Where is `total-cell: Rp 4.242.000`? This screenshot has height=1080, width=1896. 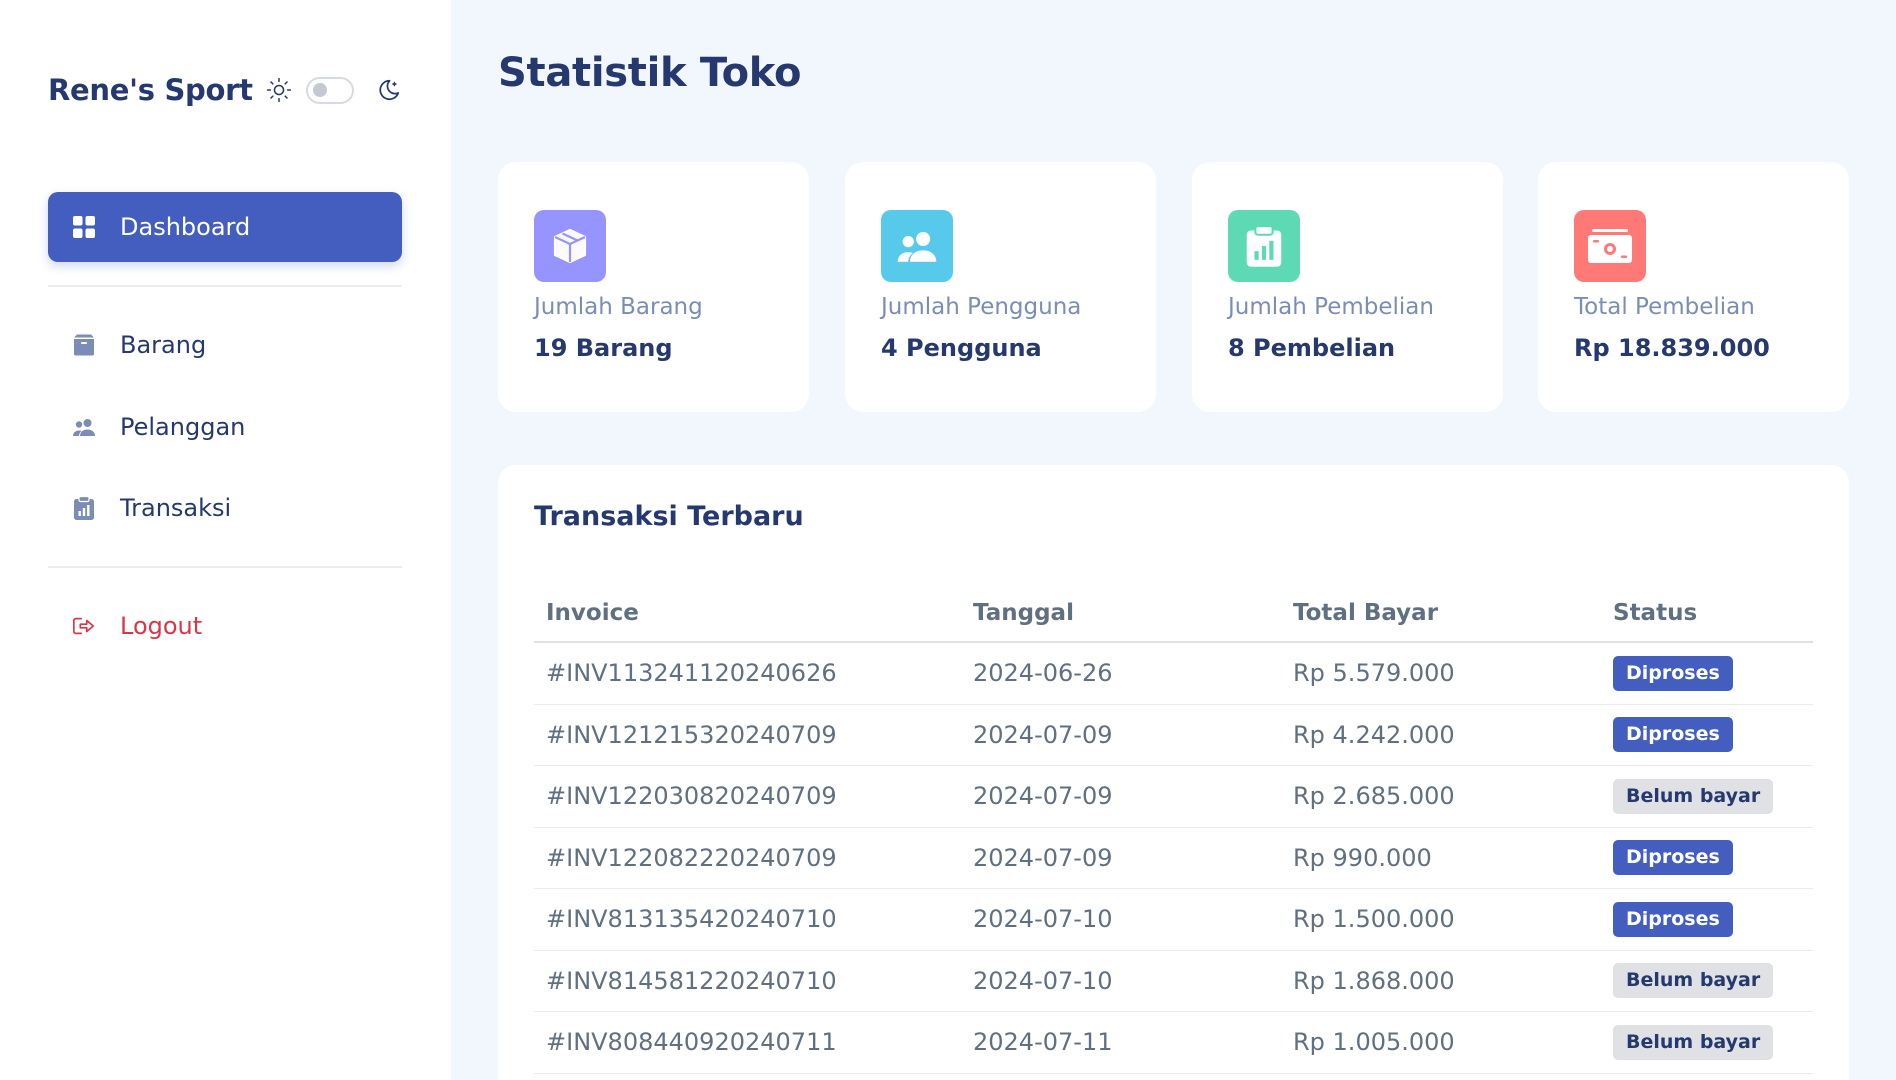
total-cell: Rp 4.242.000 is located at coordinates (1374, 734).